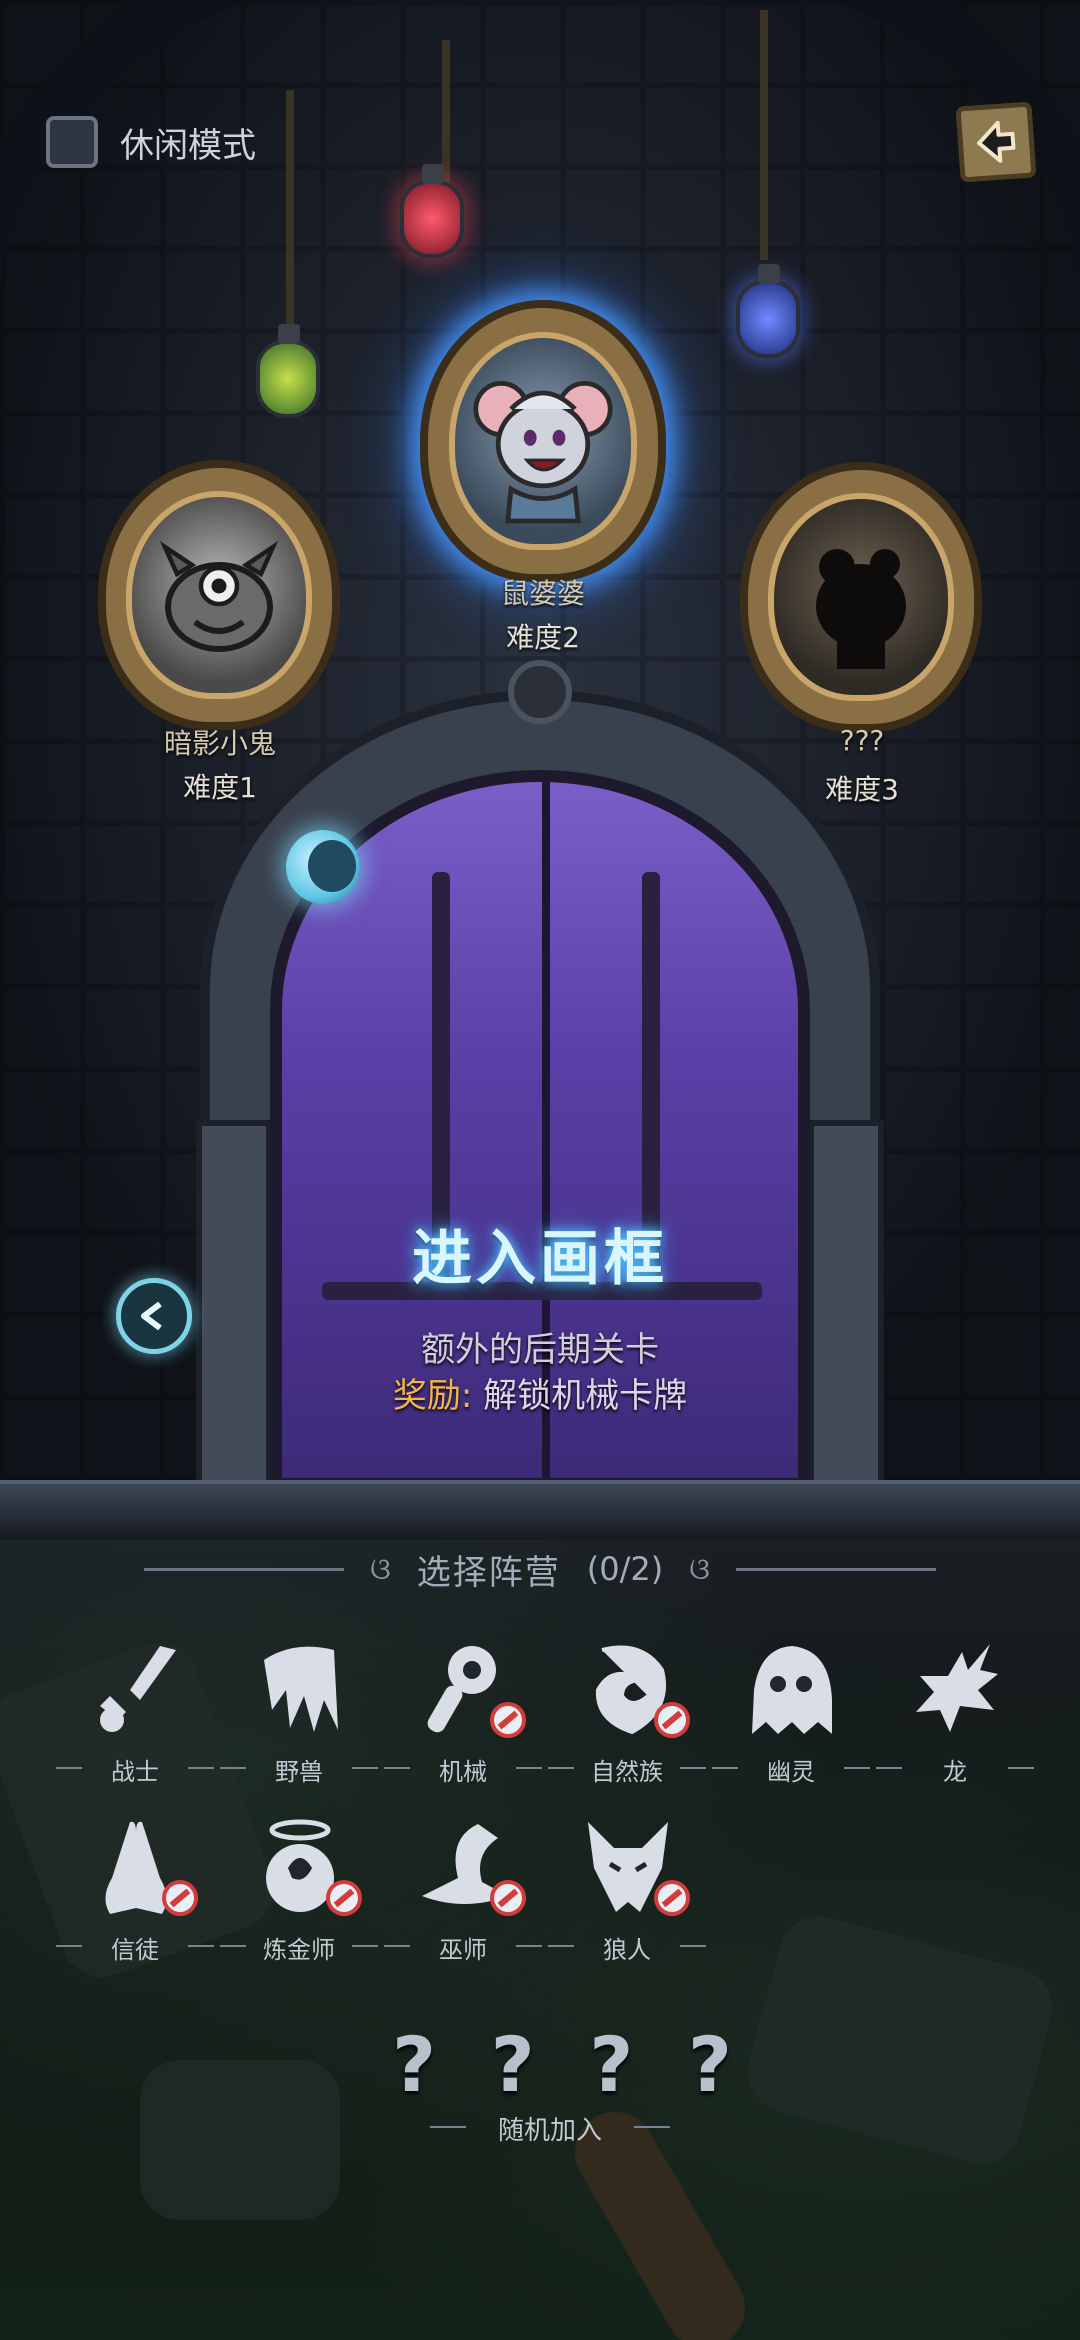 The image size is (1080, 2340). I want to click on portrait-locked, so click(861, 597).